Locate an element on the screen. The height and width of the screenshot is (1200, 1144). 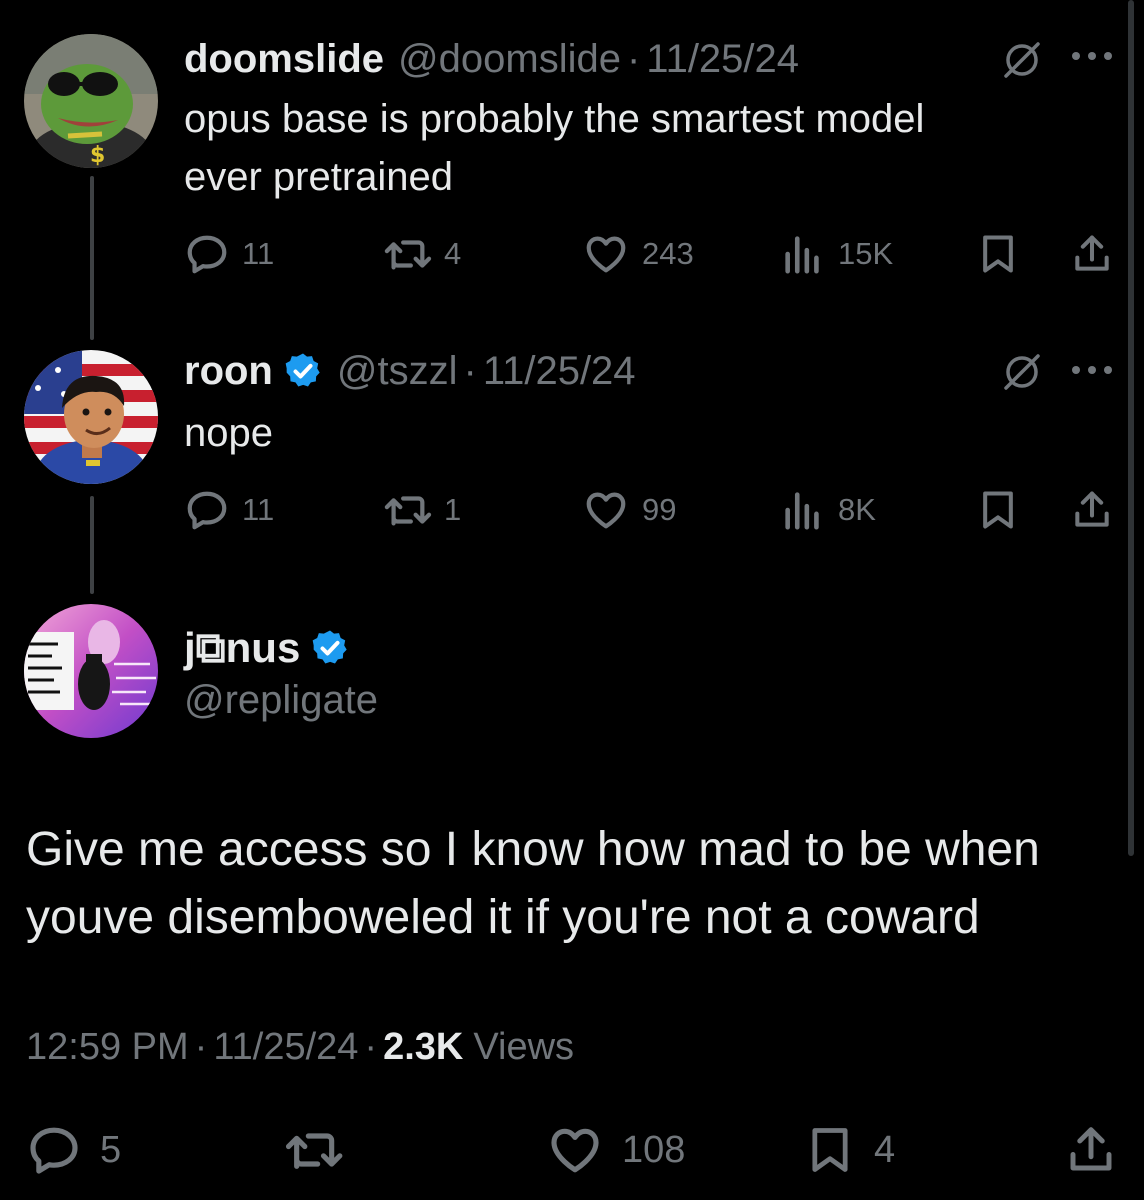
views-label: Views is located at coordinates (524, 1047).